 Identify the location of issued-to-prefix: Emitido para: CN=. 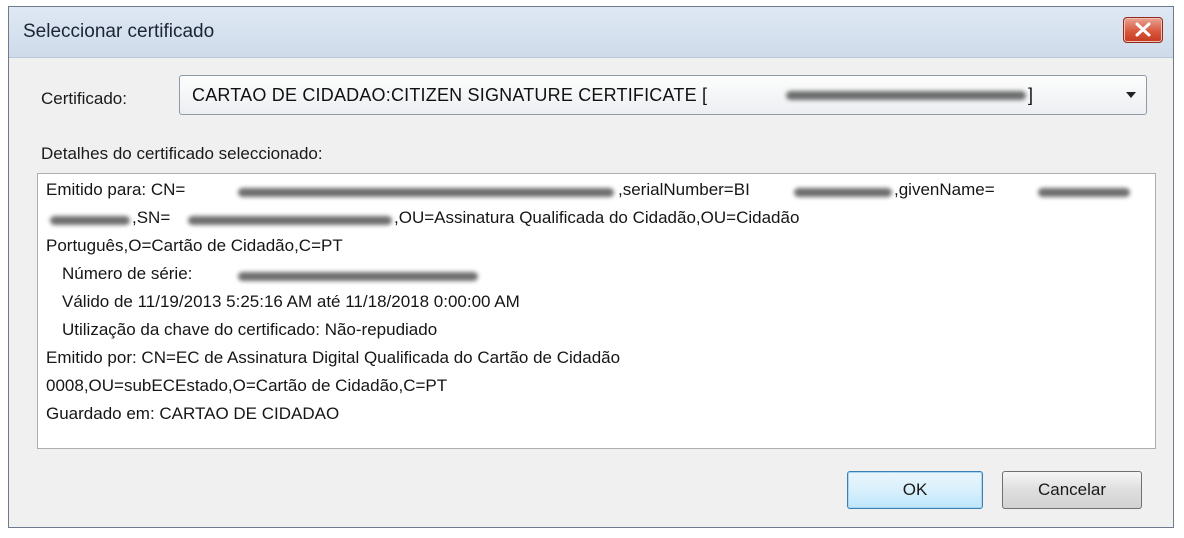
(116, 189).